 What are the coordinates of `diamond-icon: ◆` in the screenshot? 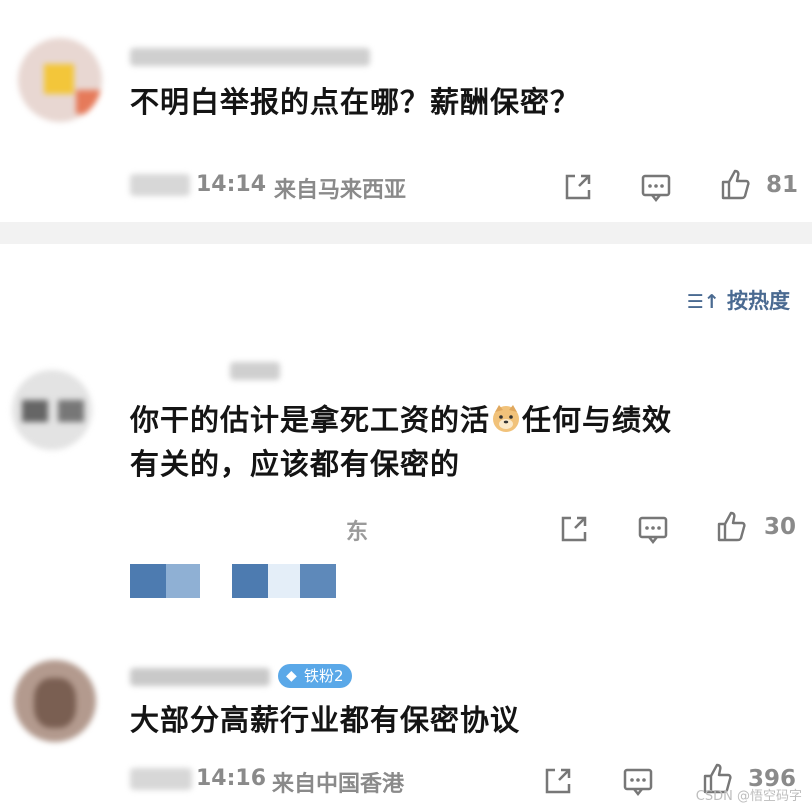 It's located at (291, 676).